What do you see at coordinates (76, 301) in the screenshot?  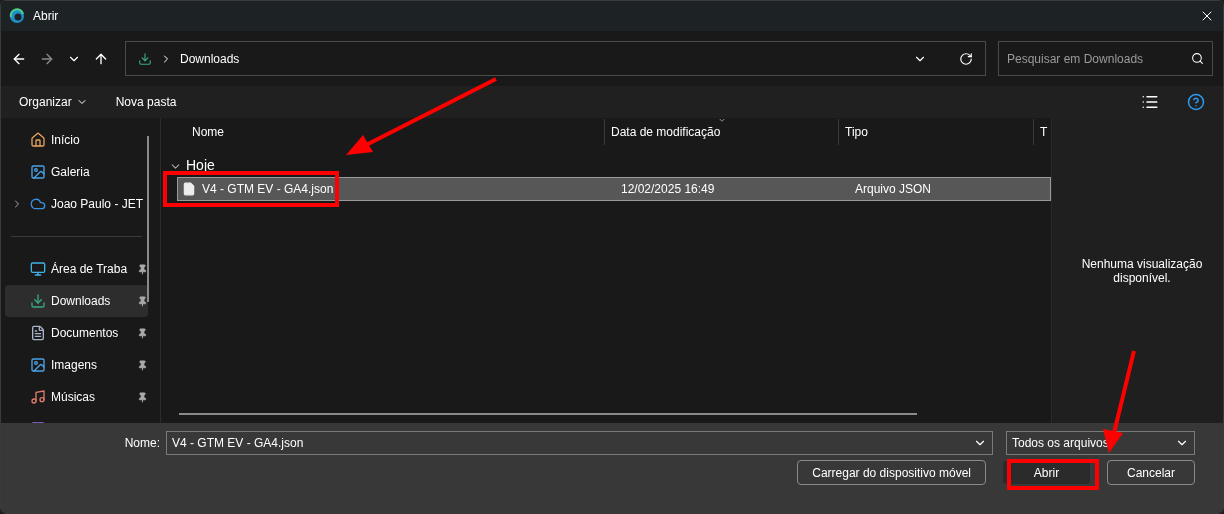 I see `sidebar-item: Downloads` at bounding box center [76, 301].